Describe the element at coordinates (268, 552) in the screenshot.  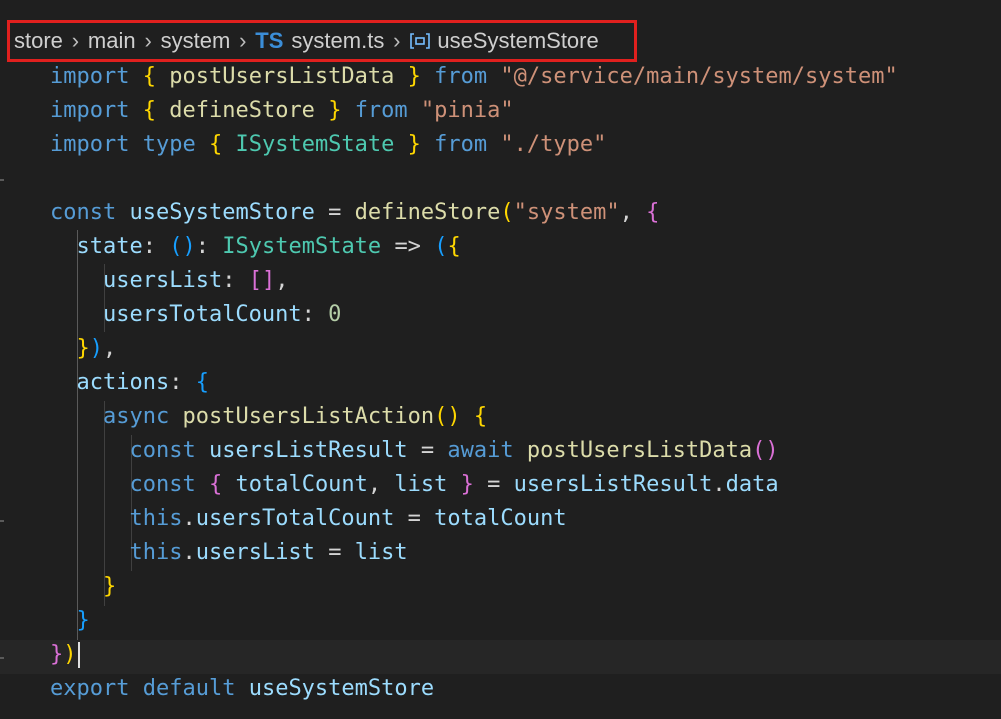
I see `code-line-15: this.usersList = list` at that location.